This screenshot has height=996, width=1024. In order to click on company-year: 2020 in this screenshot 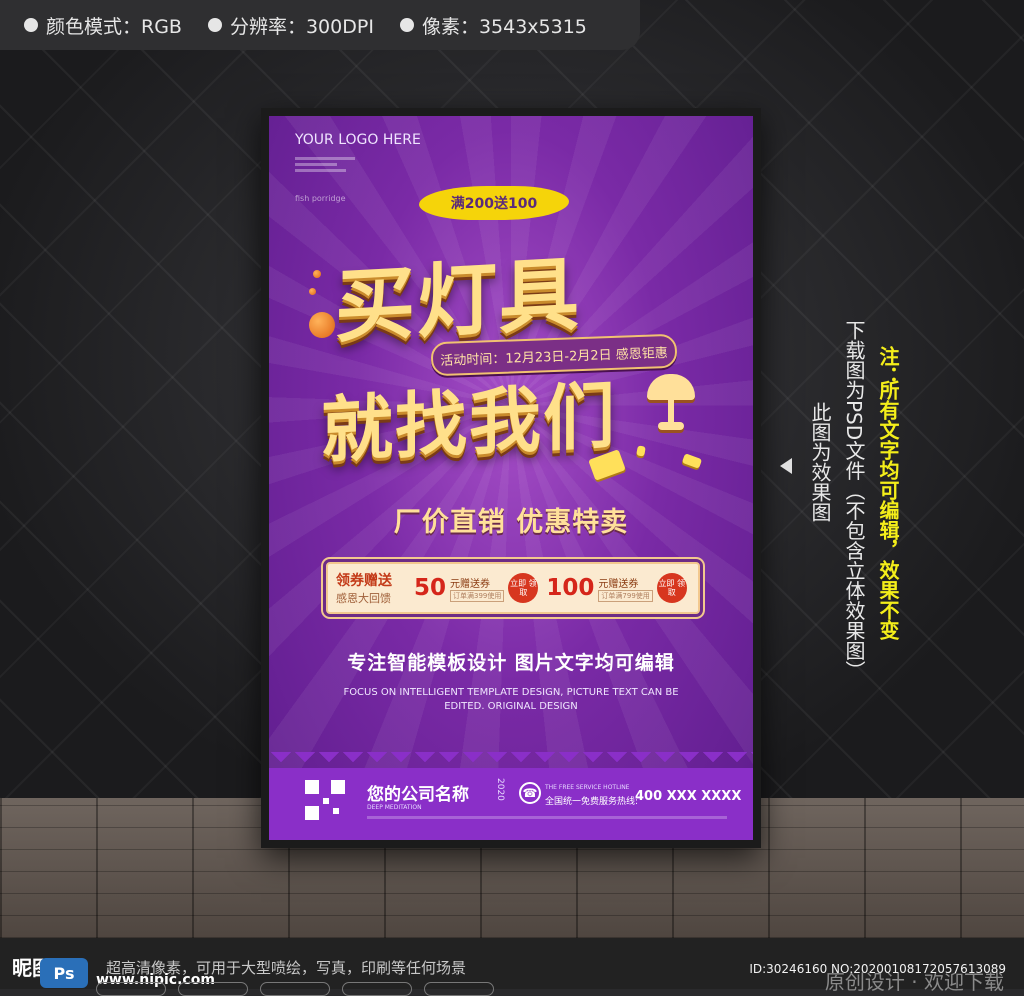, I will do `click(500, 789)`.